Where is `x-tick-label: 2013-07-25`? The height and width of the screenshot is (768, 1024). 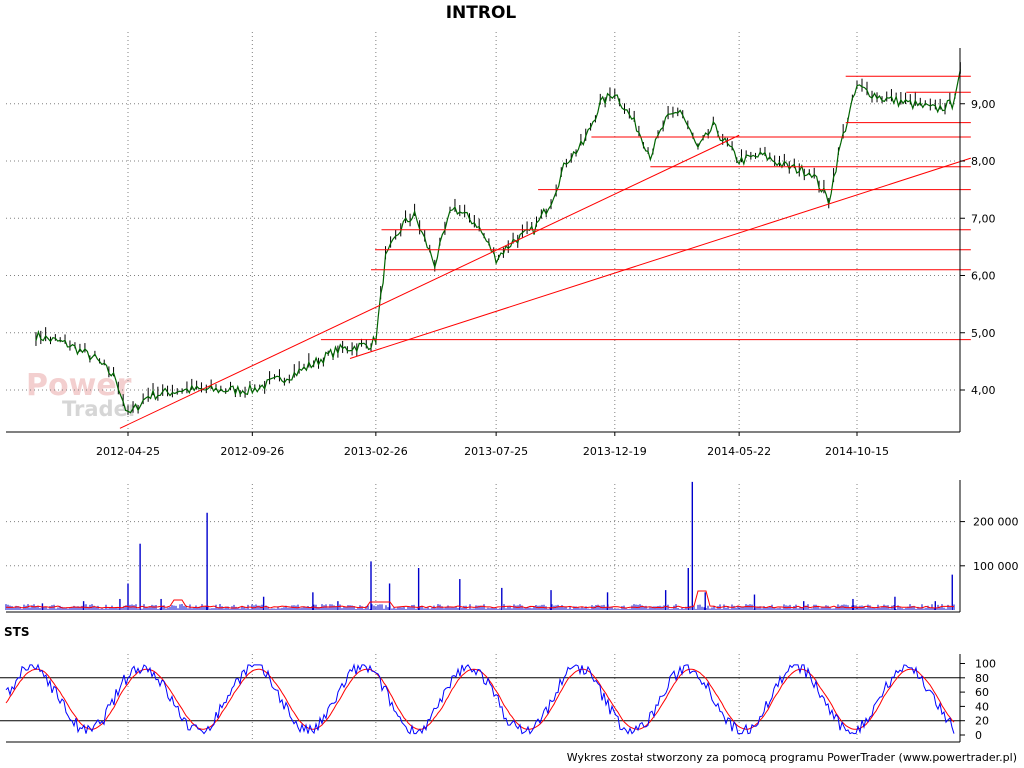
x-tick-label: 2013-07-25 is located at coordinates (496, 451).